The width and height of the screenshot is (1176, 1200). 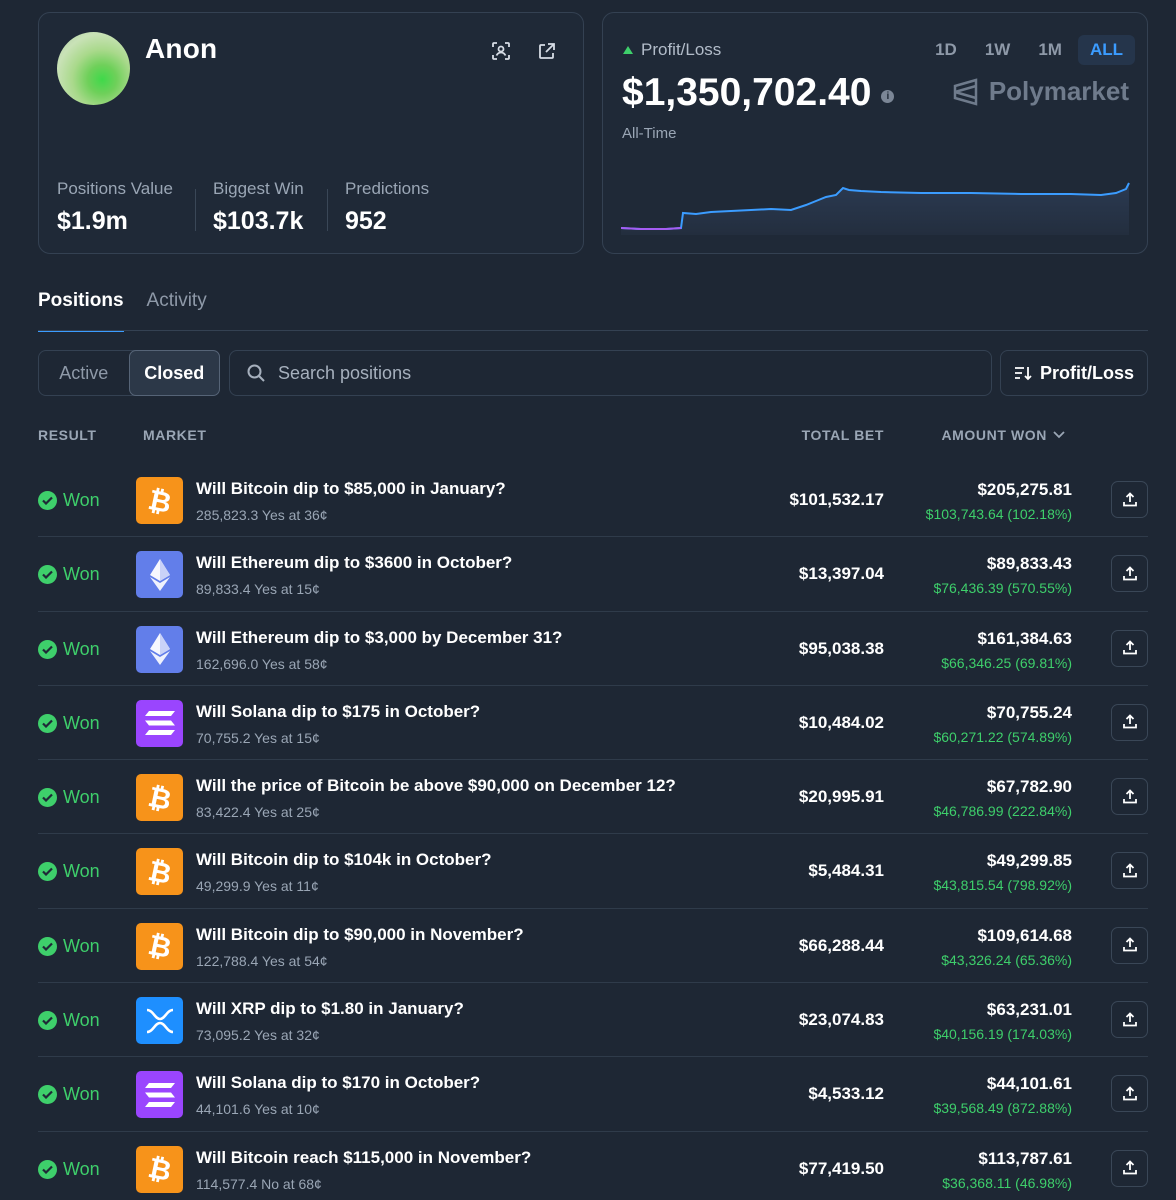 I want to click on profit-gain: $60,271.22 (574.89%), so click(x=1002, y=736).